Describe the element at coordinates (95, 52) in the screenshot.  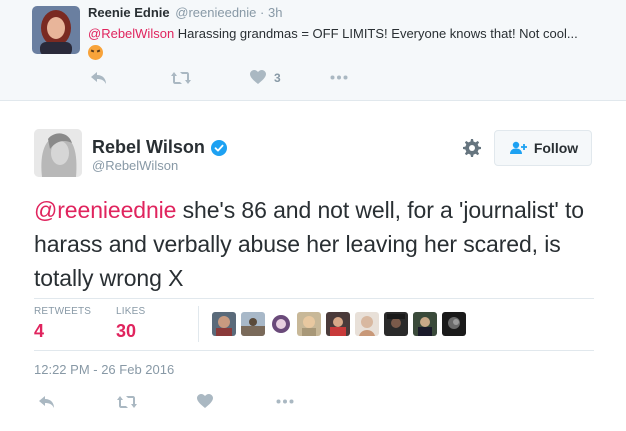
I see `angry-face-emoji-icon` at that location.